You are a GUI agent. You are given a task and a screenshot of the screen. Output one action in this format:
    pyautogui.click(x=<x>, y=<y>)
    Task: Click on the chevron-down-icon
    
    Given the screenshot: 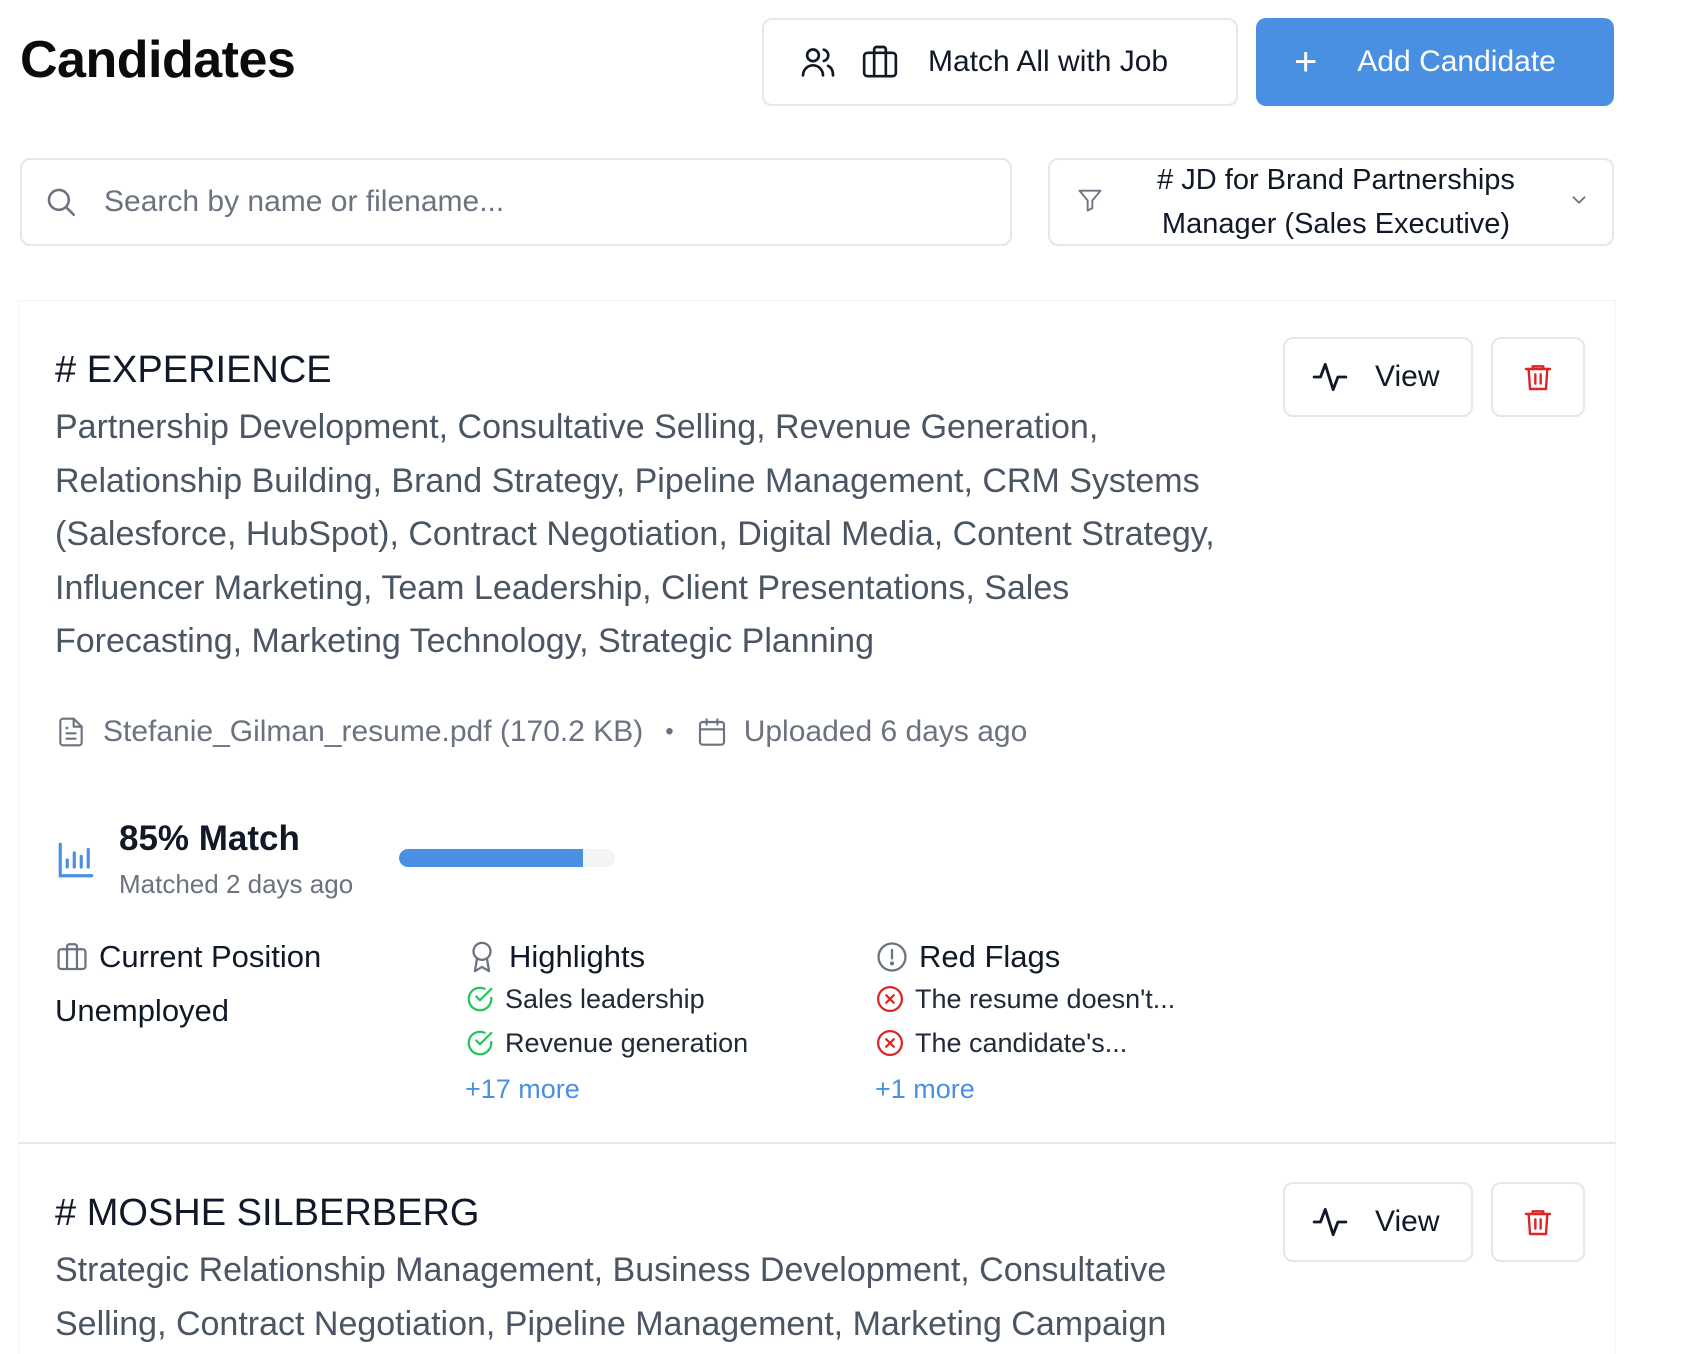 What is the action you would take?
    pyautogui.click(x=1579, y=202)
    